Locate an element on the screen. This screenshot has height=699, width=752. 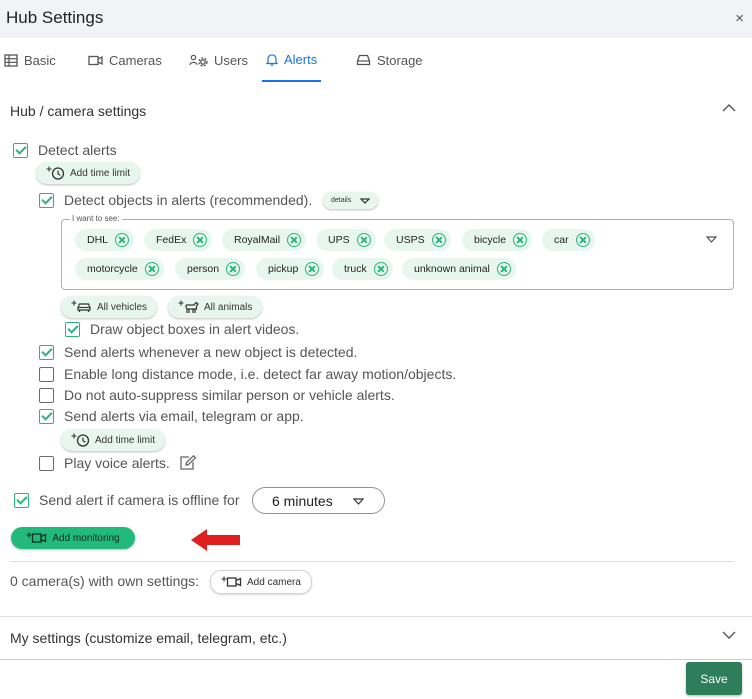
dialog-titlebar: Hub Settings × is located at coordinates (376, 19).